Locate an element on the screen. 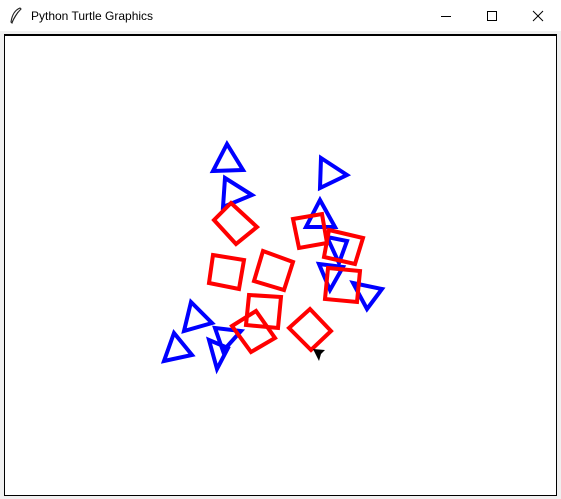 Image resolution: width=561 pixels, height=499 pixels. minimize-button is located at coordinates (446, 15).